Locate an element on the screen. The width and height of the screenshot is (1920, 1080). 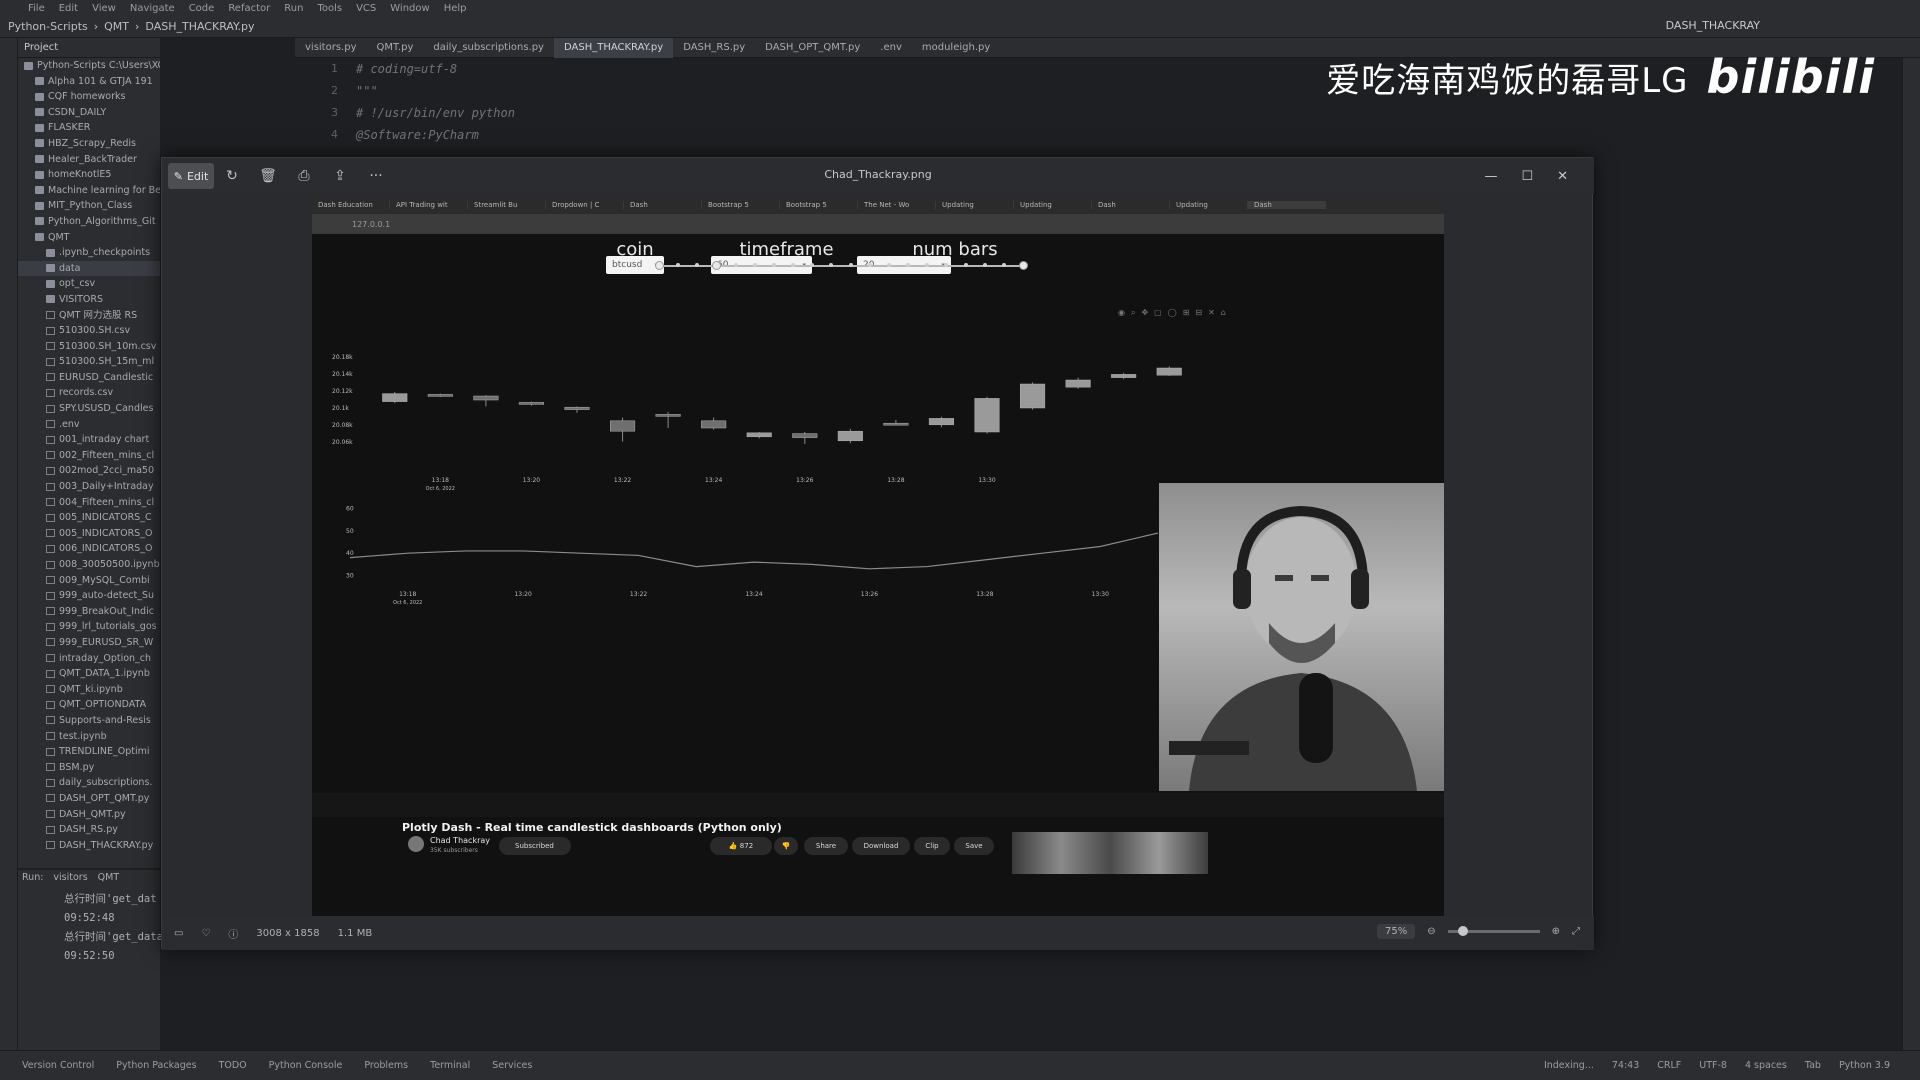
share-icon: ⇪ is located at coordinates (340, 176).